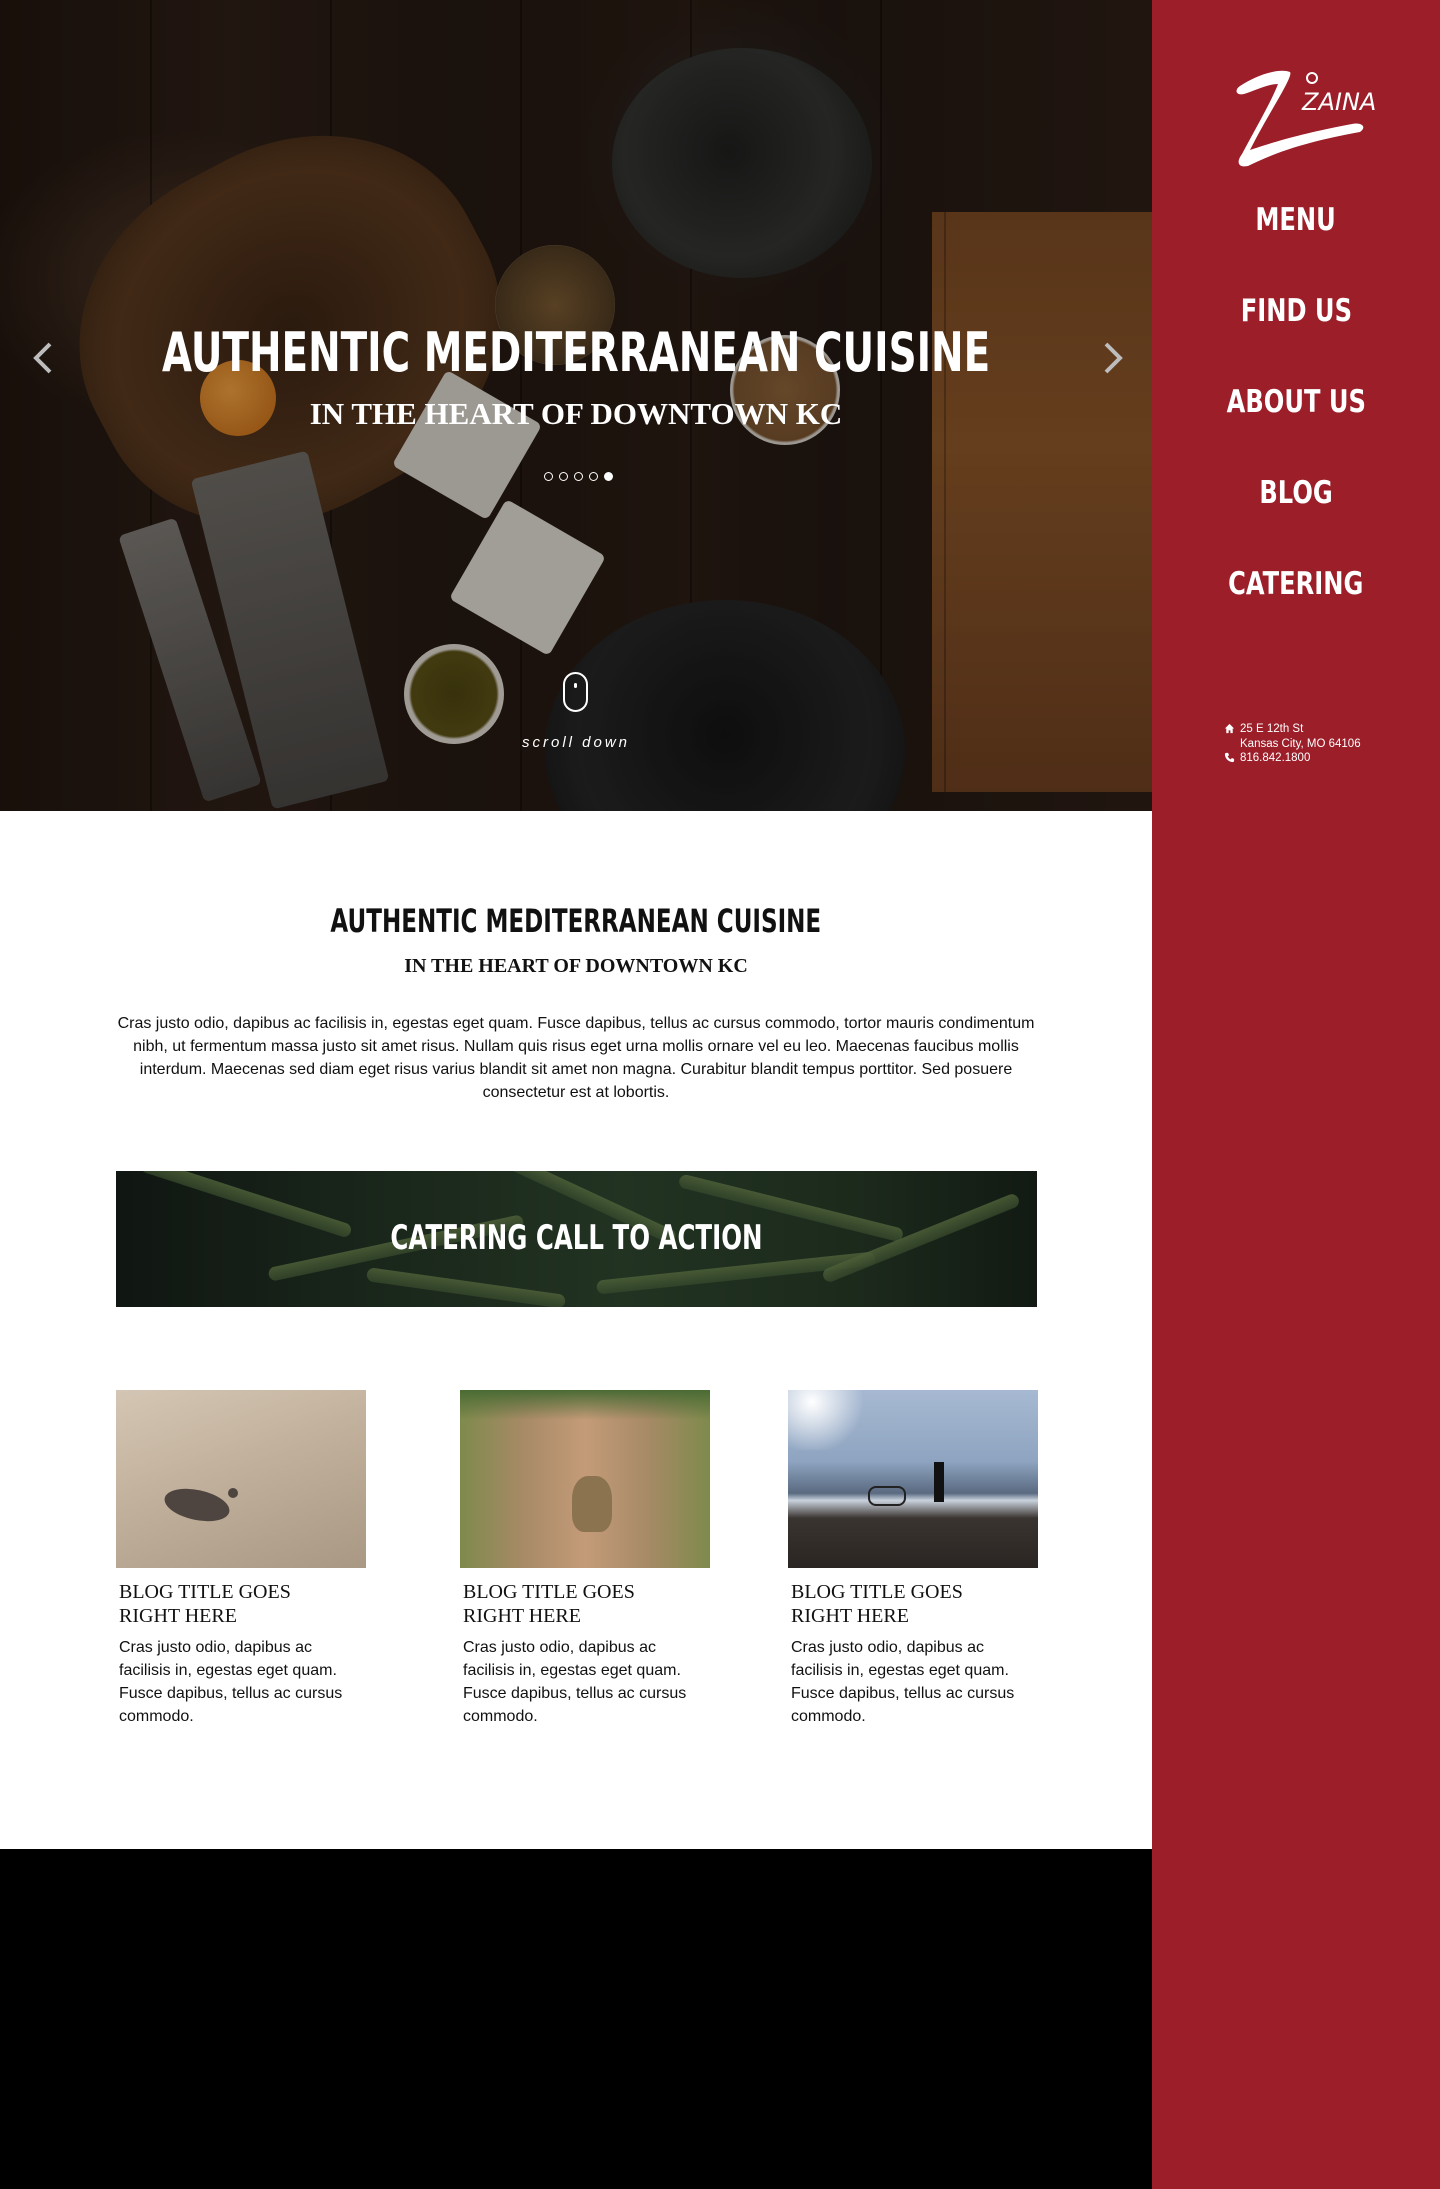  I want to click on slider-dots, so click(581, 475).